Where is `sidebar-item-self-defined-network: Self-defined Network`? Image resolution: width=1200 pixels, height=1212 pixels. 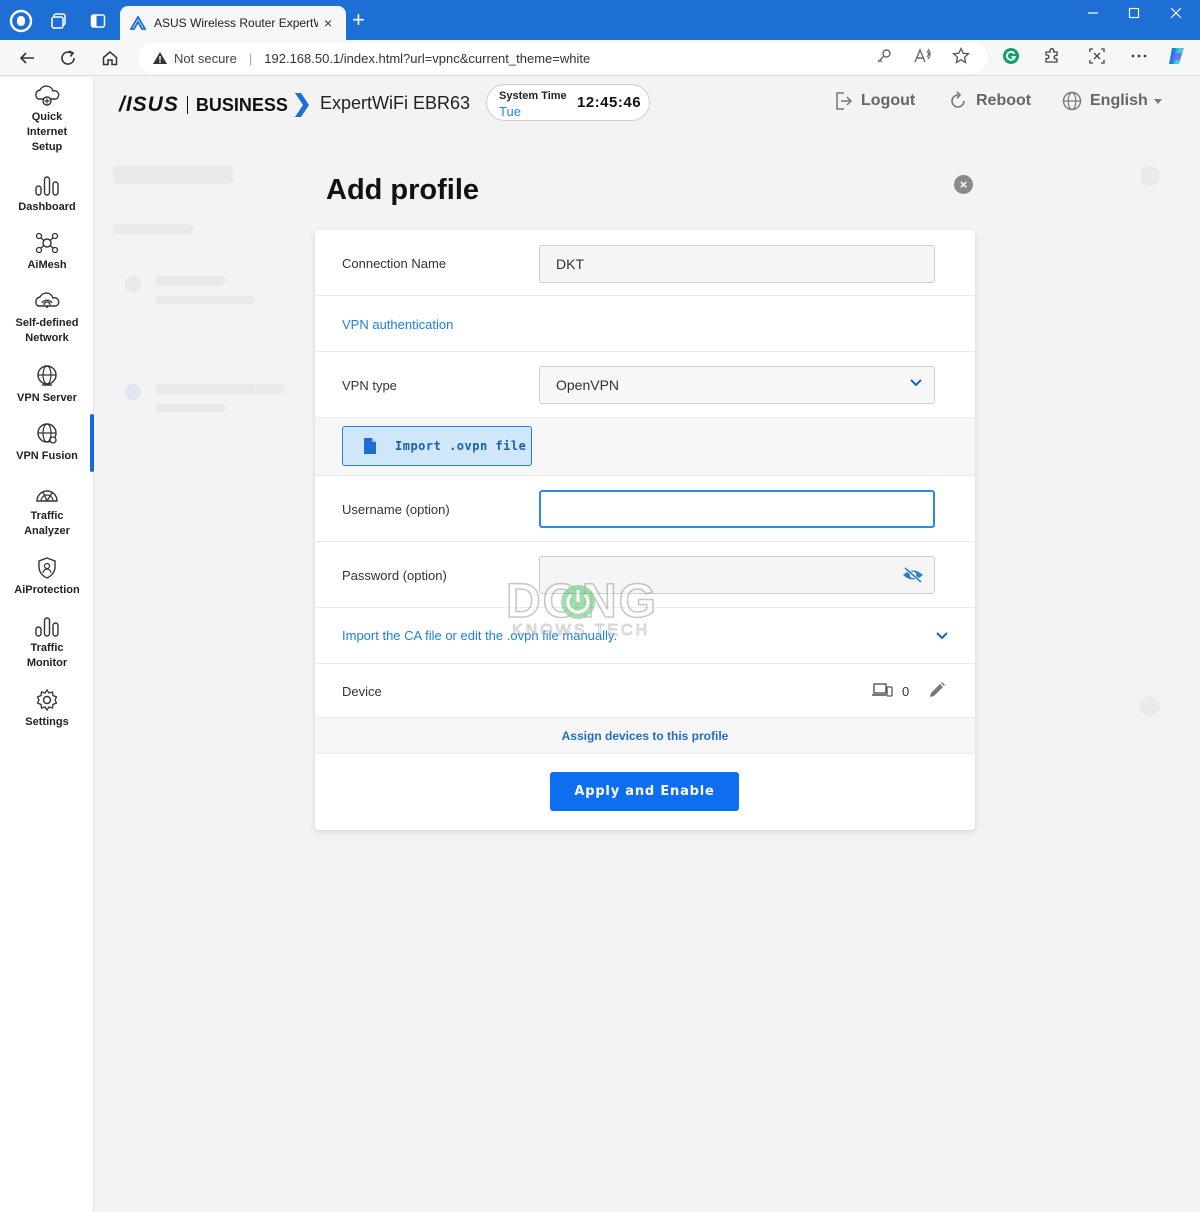 sidebar-item-self-defined-network: Self-defined Network is located at coordinates (47, 317).